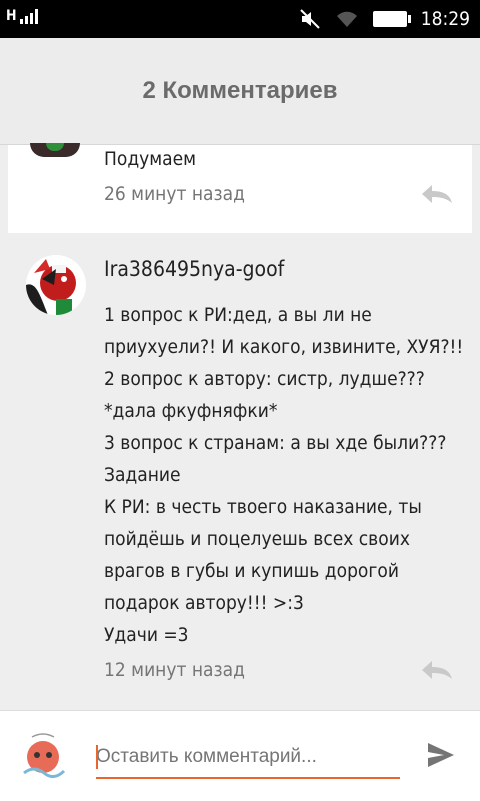 The image size is (480, 801). I want to click on comment-line: Задание, so click(142, 475).